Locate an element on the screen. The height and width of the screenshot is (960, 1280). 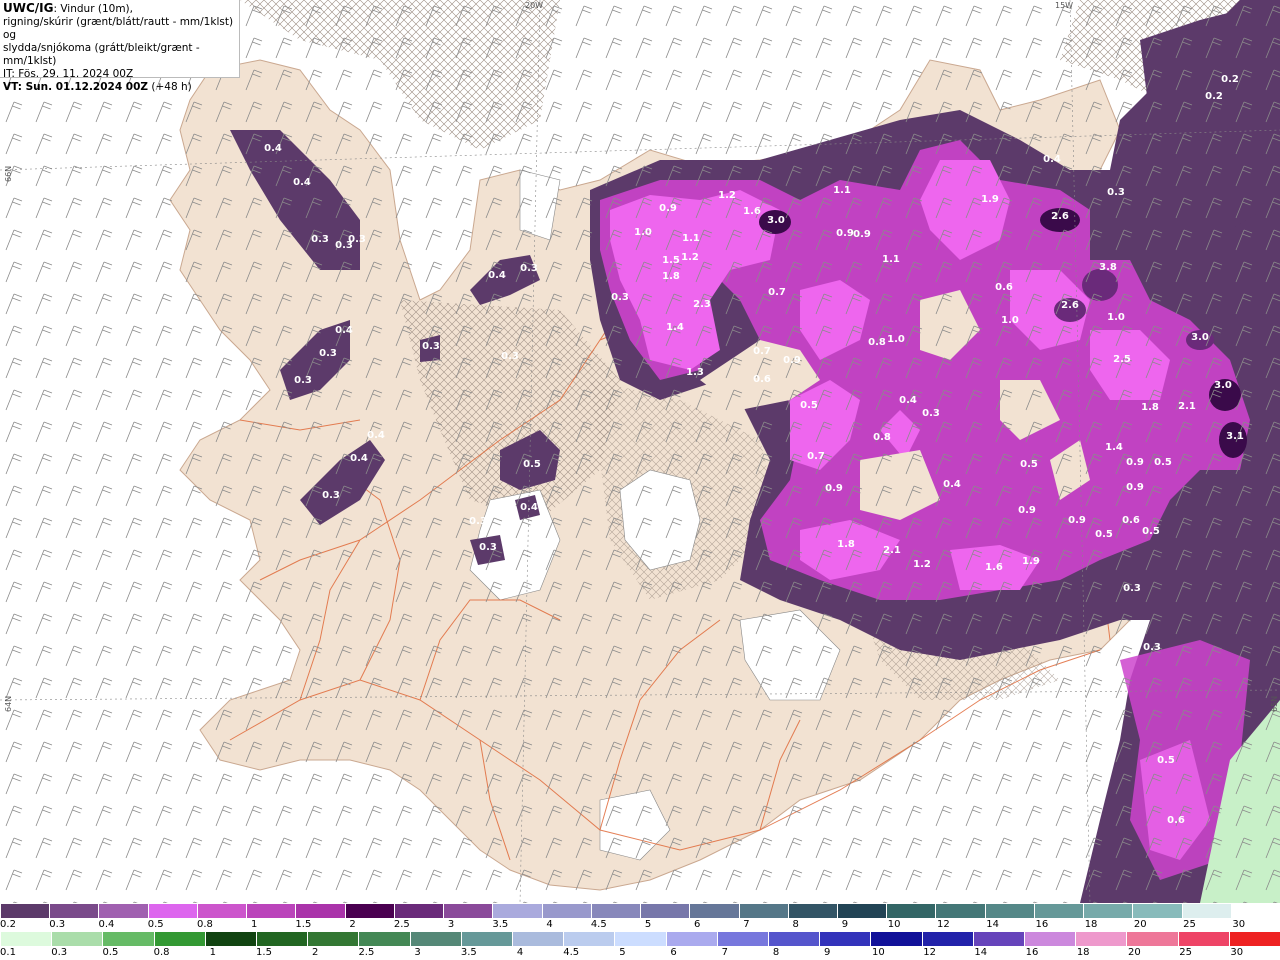
precip-value: 2.6 is located at coordinates (1070, 305).